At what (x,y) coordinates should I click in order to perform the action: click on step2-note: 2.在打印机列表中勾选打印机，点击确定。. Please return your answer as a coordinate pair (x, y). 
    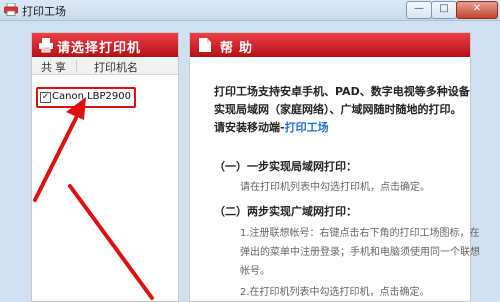
    Looking at the image, I should click on (335, 292).